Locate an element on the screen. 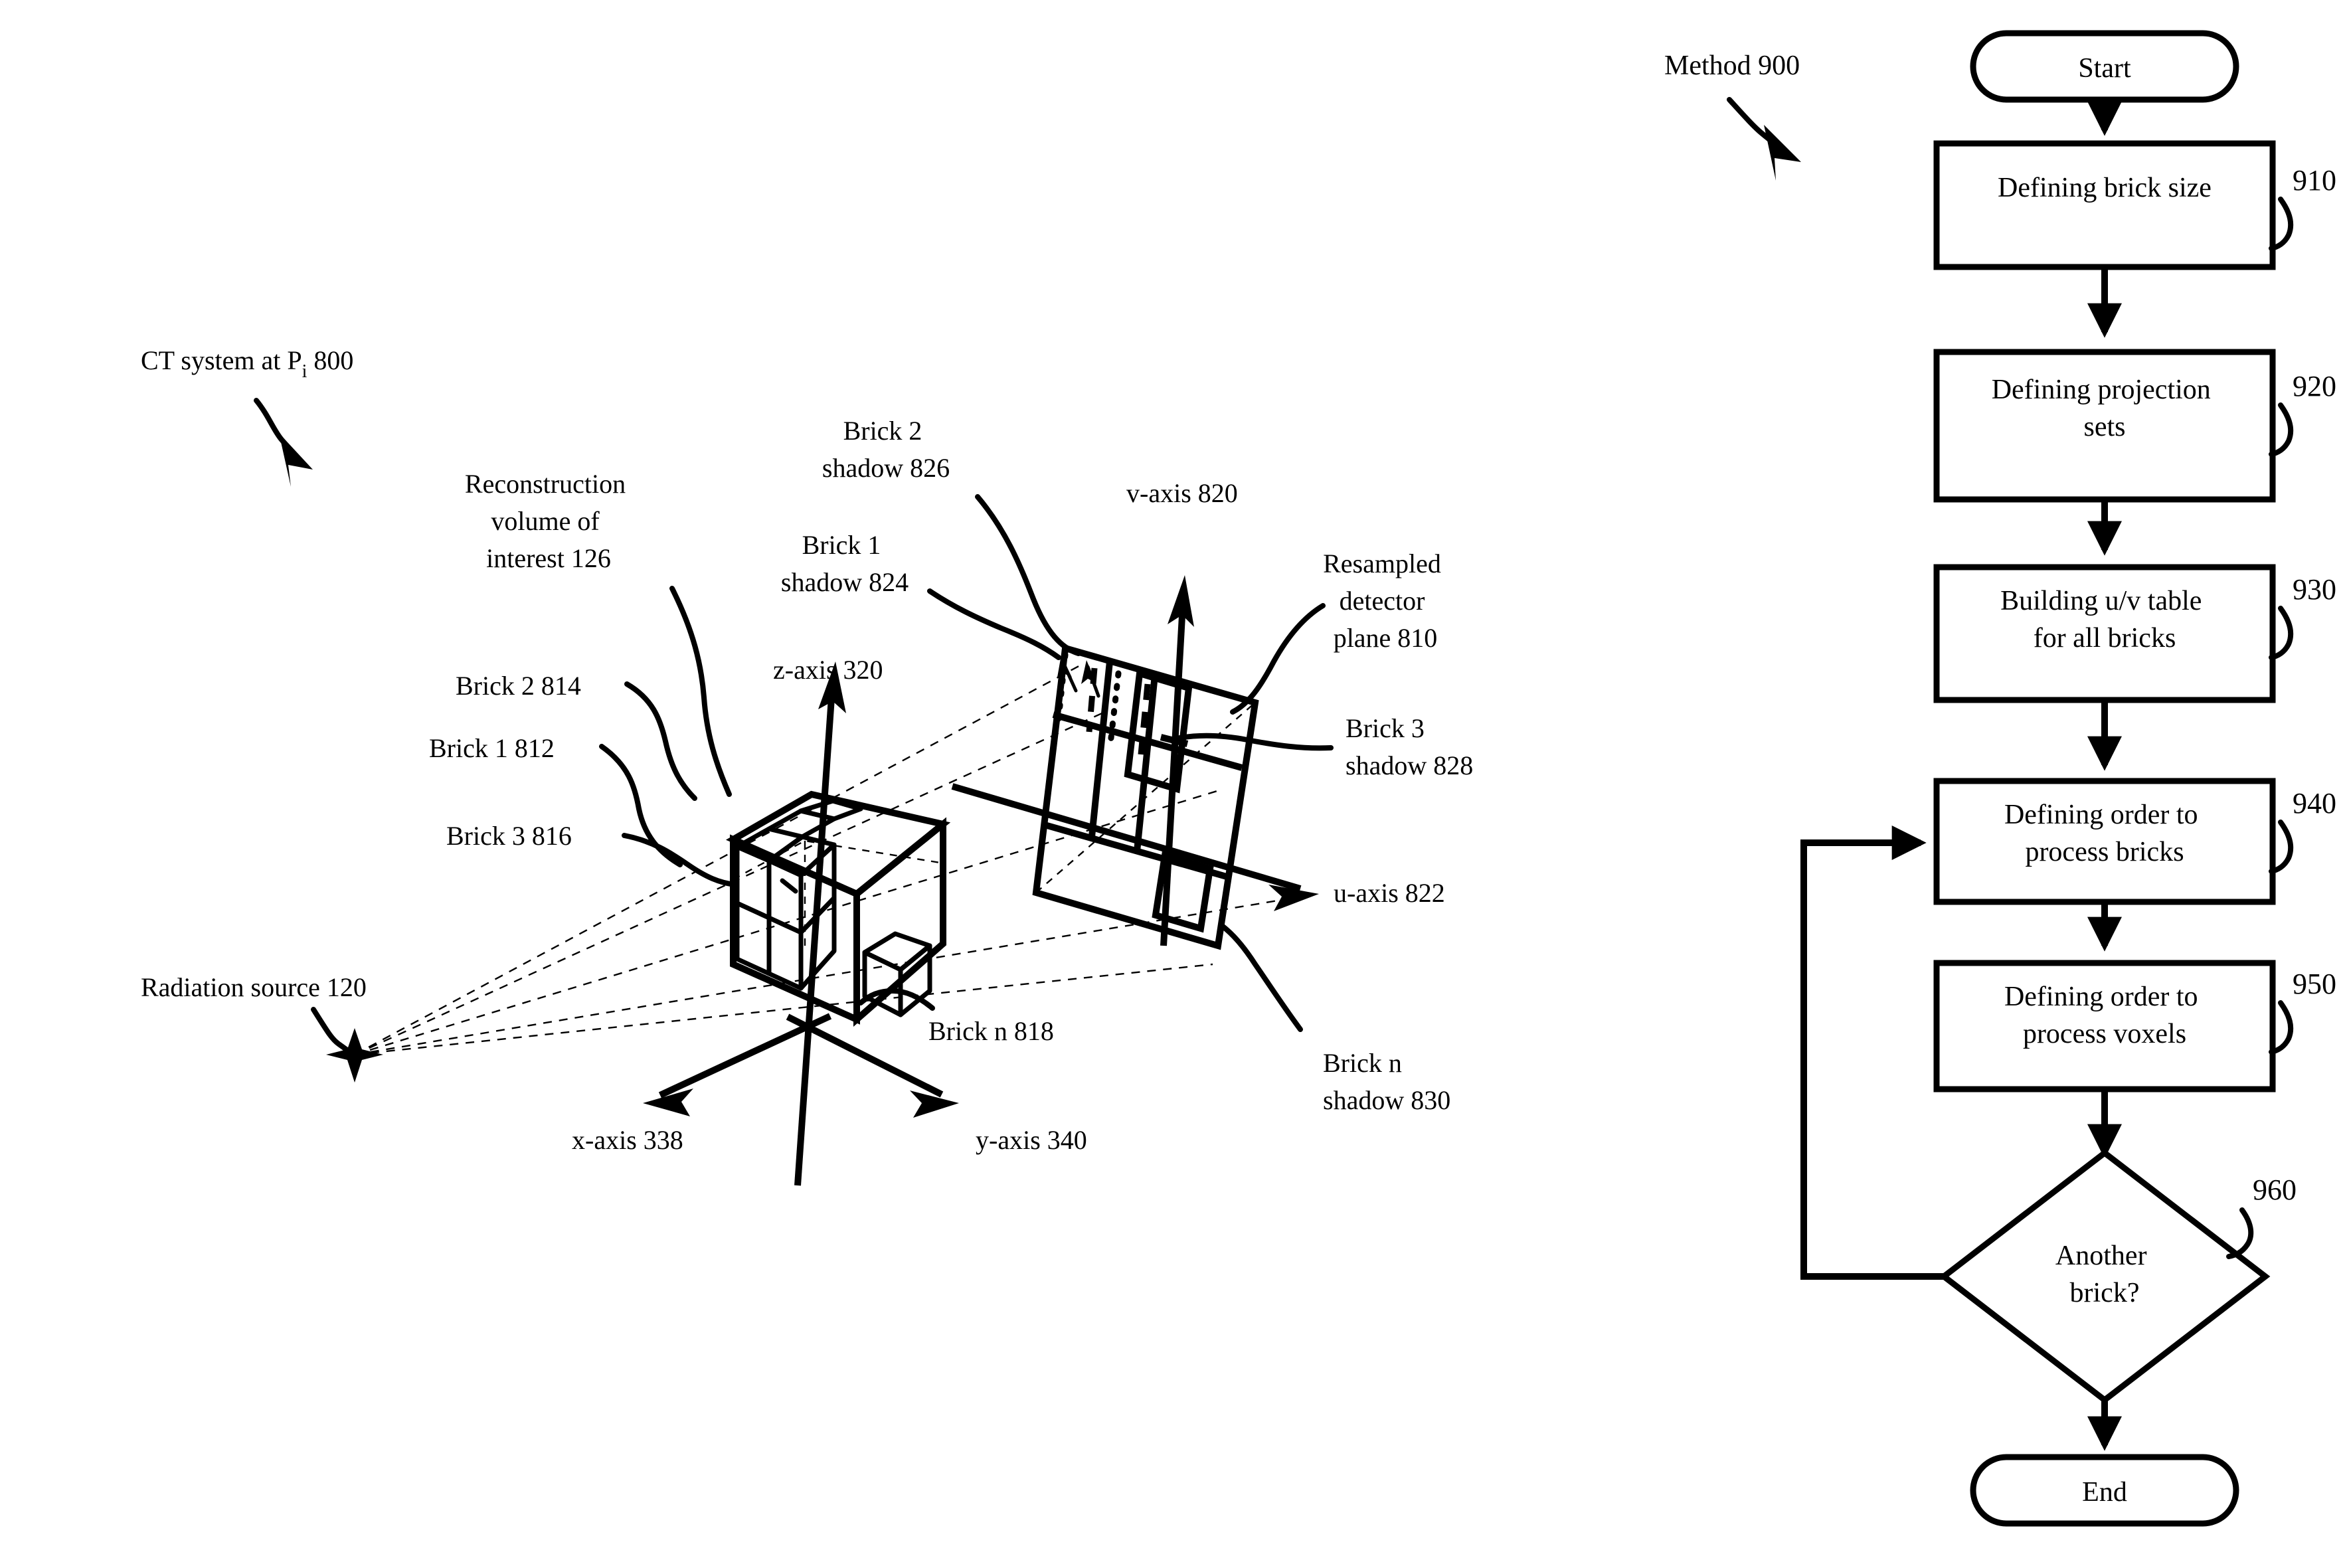 The height and width of the screenshot is (1568, 2347). volume-top-face is located at coordinates (838, 844).